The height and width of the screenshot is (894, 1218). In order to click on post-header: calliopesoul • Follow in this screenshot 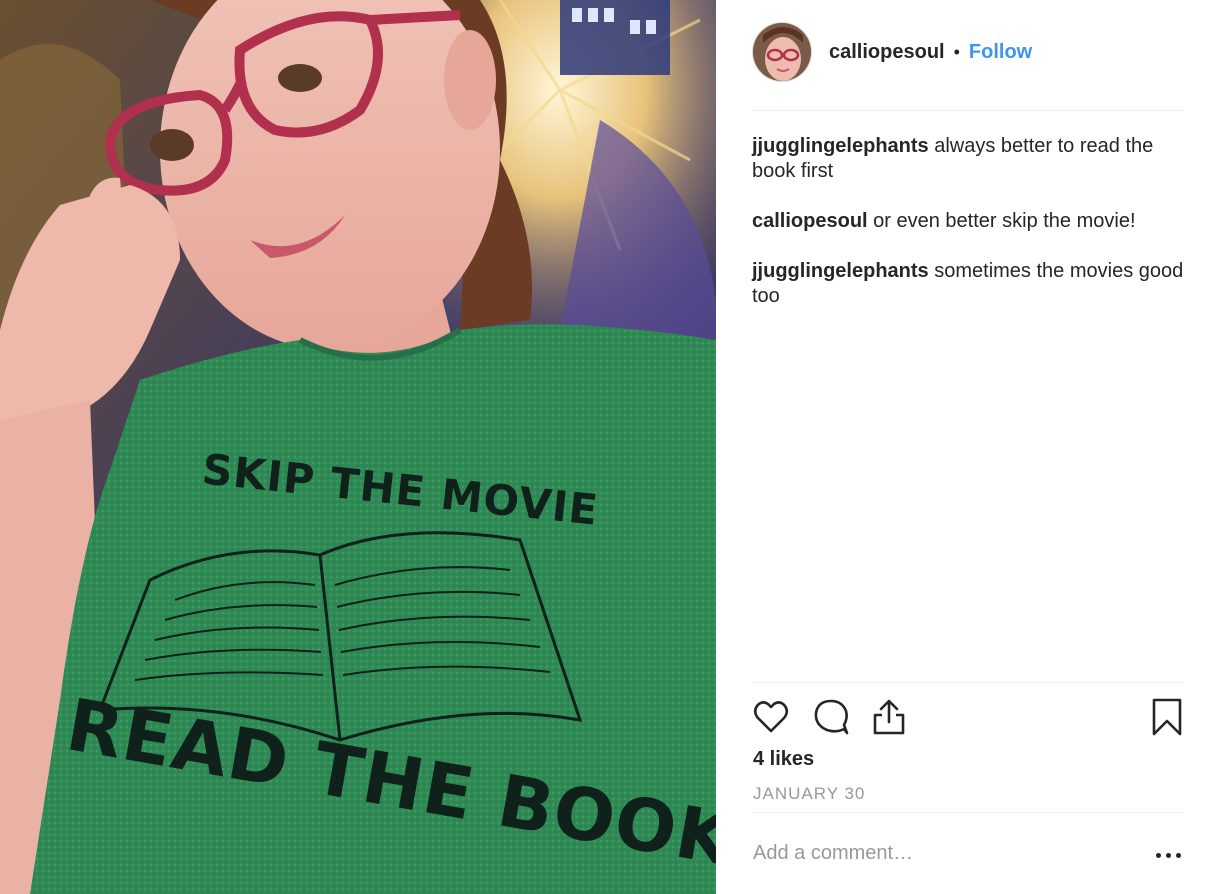, I will do `click(892, 52)`.